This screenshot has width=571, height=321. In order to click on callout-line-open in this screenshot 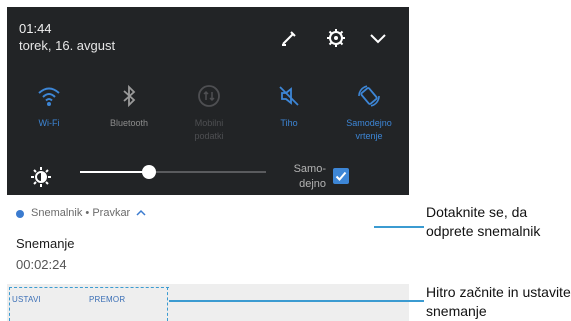, I will do `click(399, 227)`.